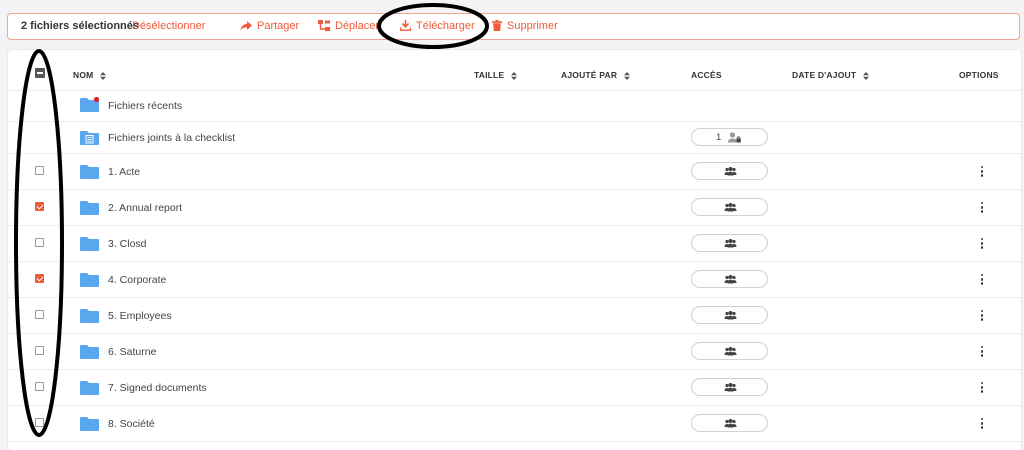 This screenshot has height=450, width=1024. What do you see at coordinates (514, 388) in the screenshot?
I see `table-row: 7. Signed documents` at bounding box center [514, 388].